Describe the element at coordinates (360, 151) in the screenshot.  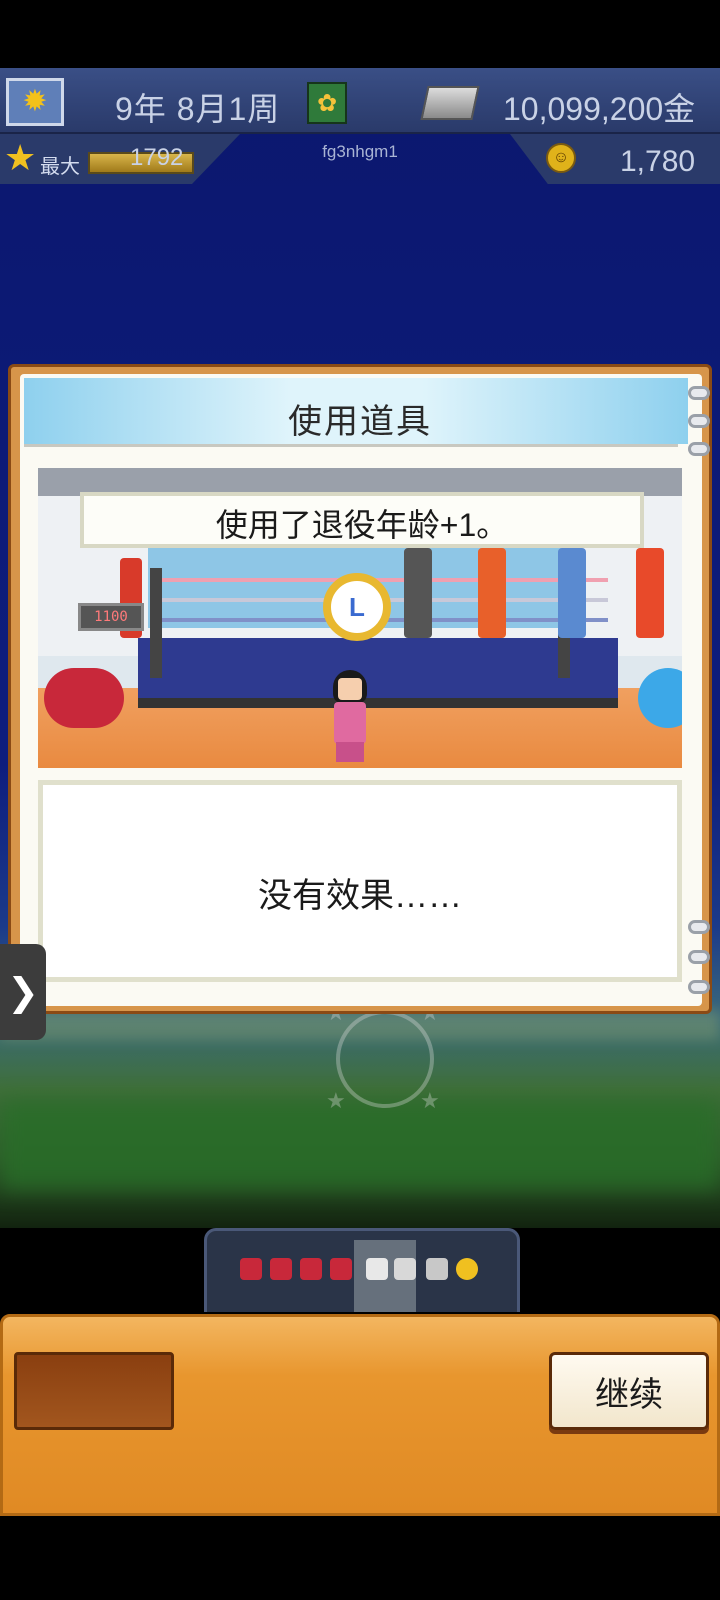
I see `player-id: fg3nhgm1` at that location.